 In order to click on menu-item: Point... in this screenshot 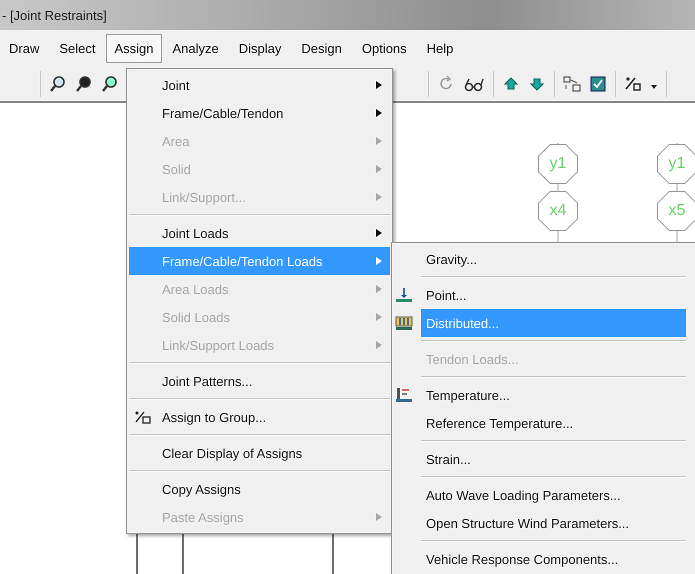, I will do `click(553, 295)`.